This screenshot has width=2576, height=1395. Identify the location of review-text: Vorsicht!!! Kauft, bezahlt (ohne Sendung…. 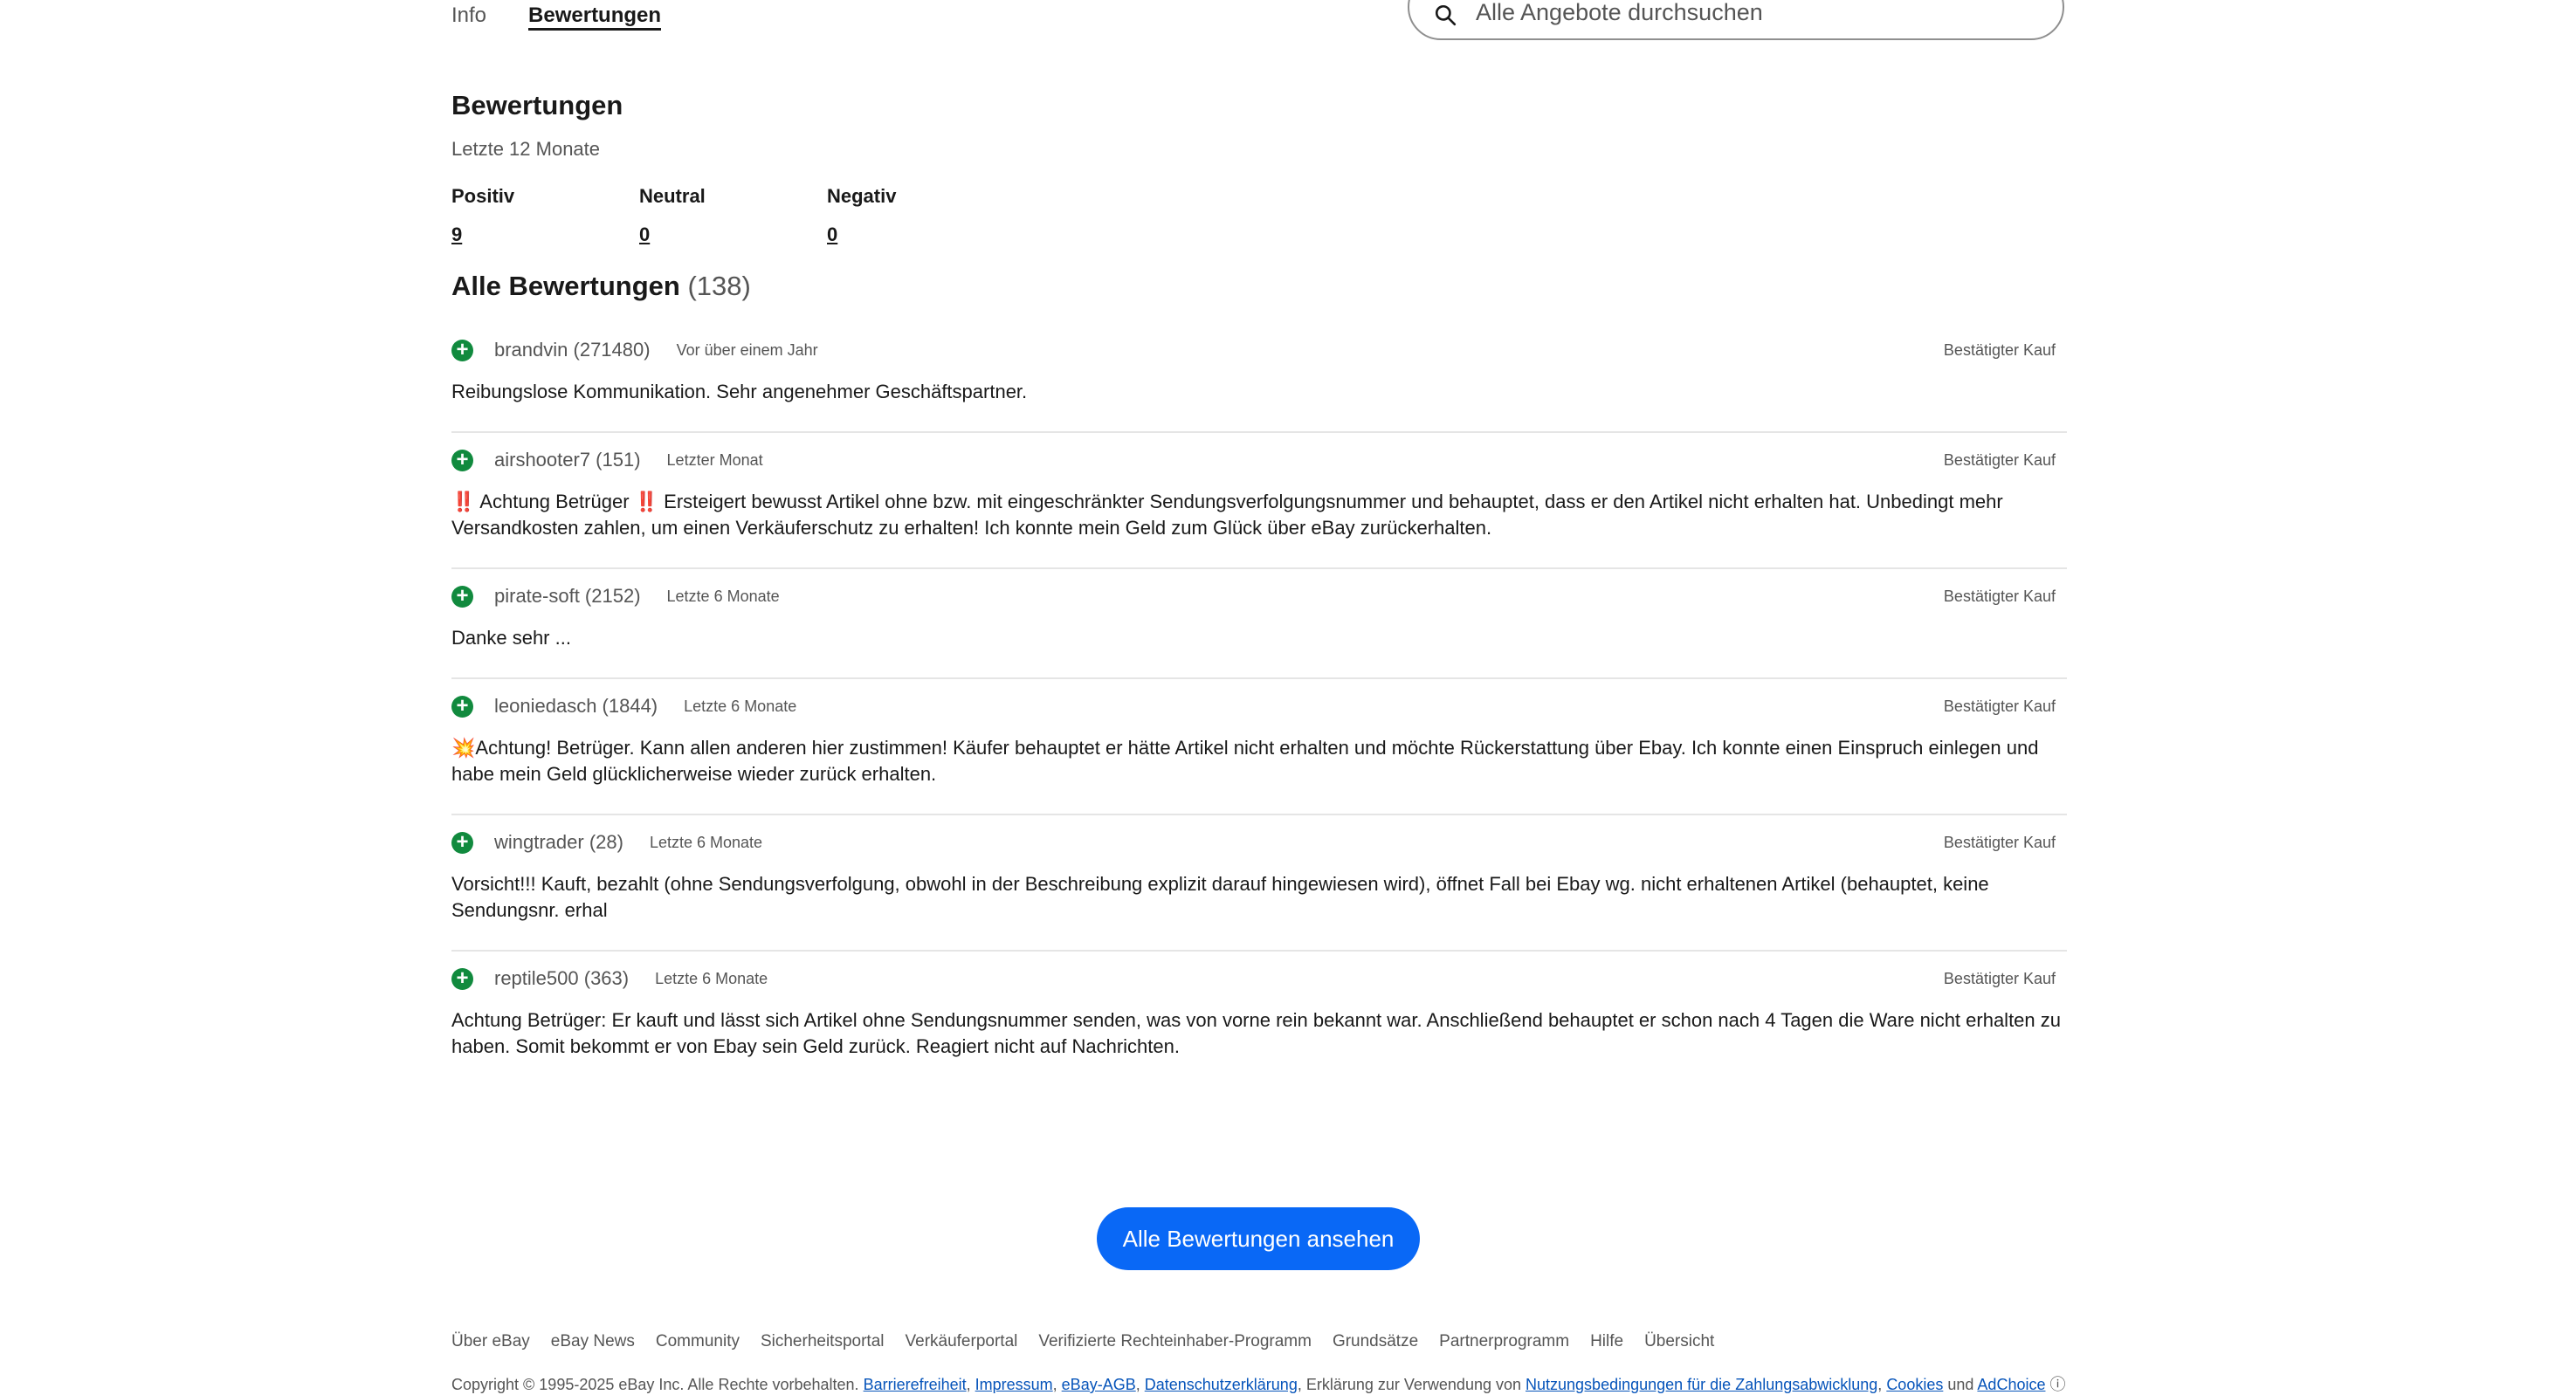
(1259, 910).